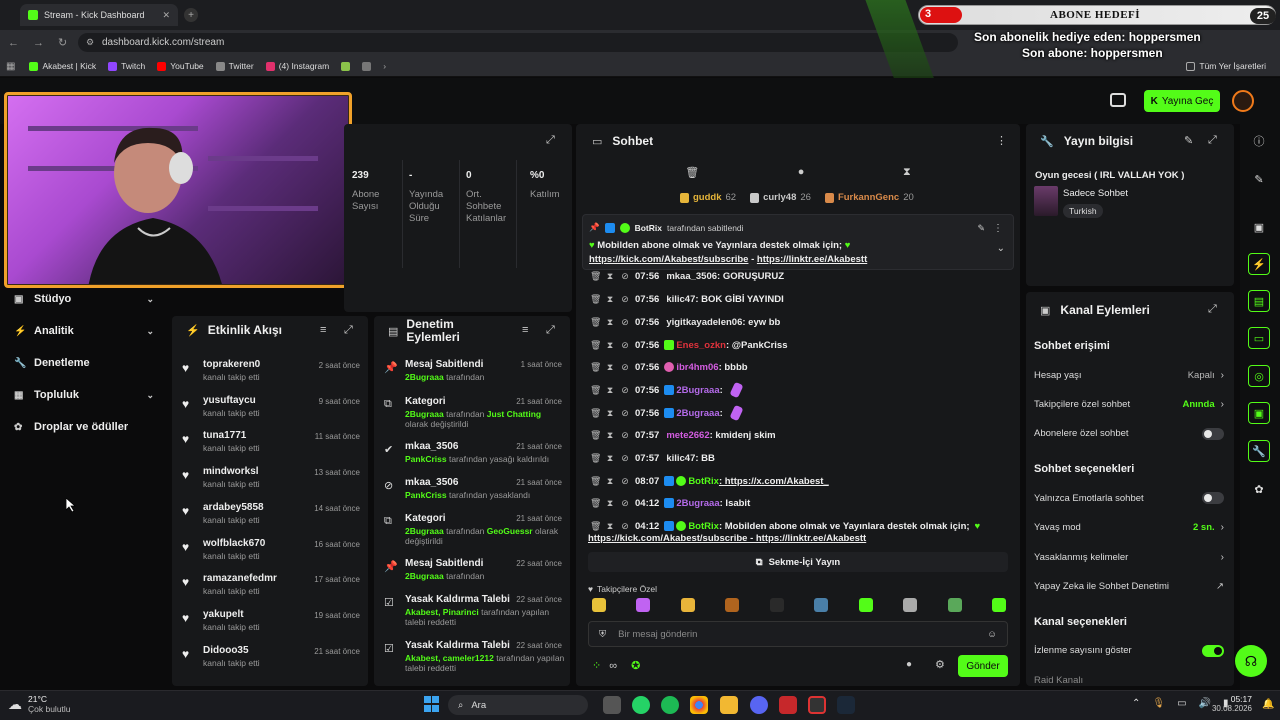 This screenshot has height=720, width=1280. I want to click on chat-username: kilic47, so click(680, 458).